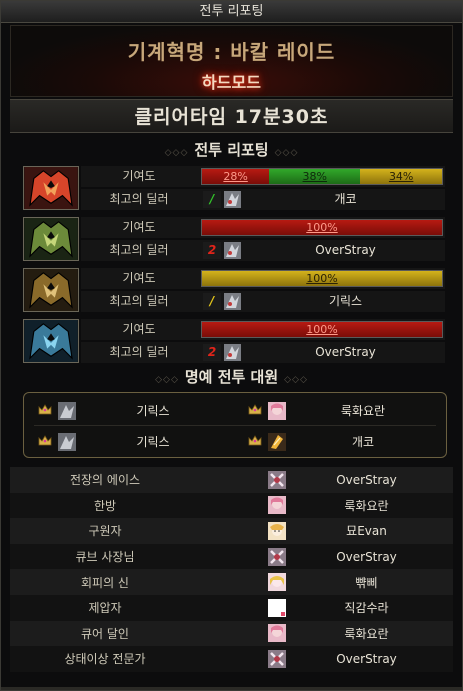  I want to click on clear-time: 클리어타임 17분30초, so click(231, 116).